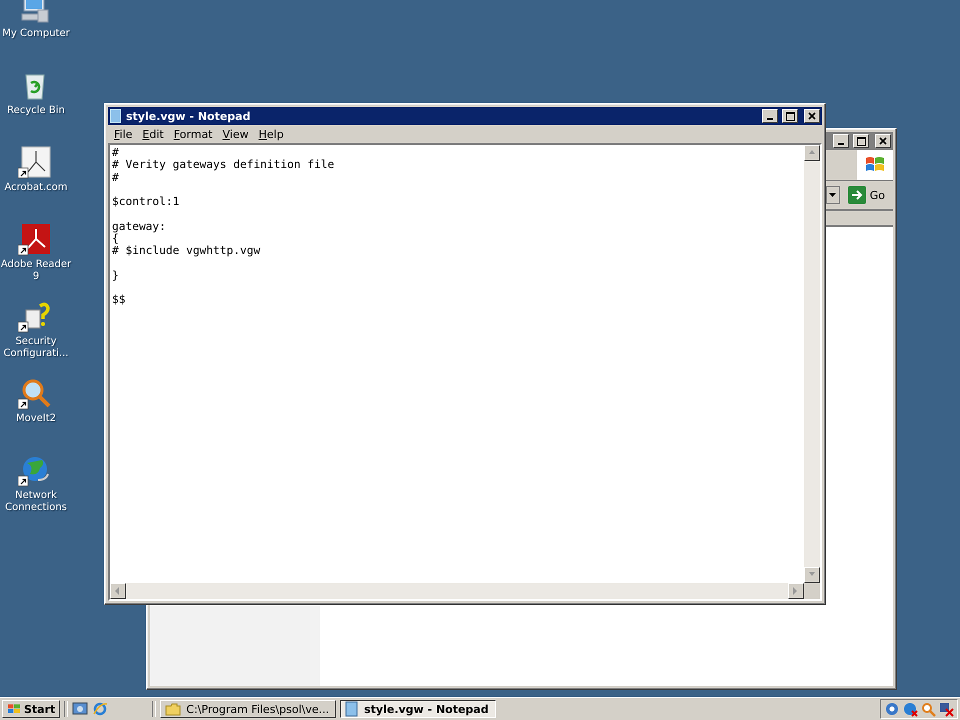 This screenshot has height=720, width=960. I want to click on horizontal-scrollbar, so click(457, 591).